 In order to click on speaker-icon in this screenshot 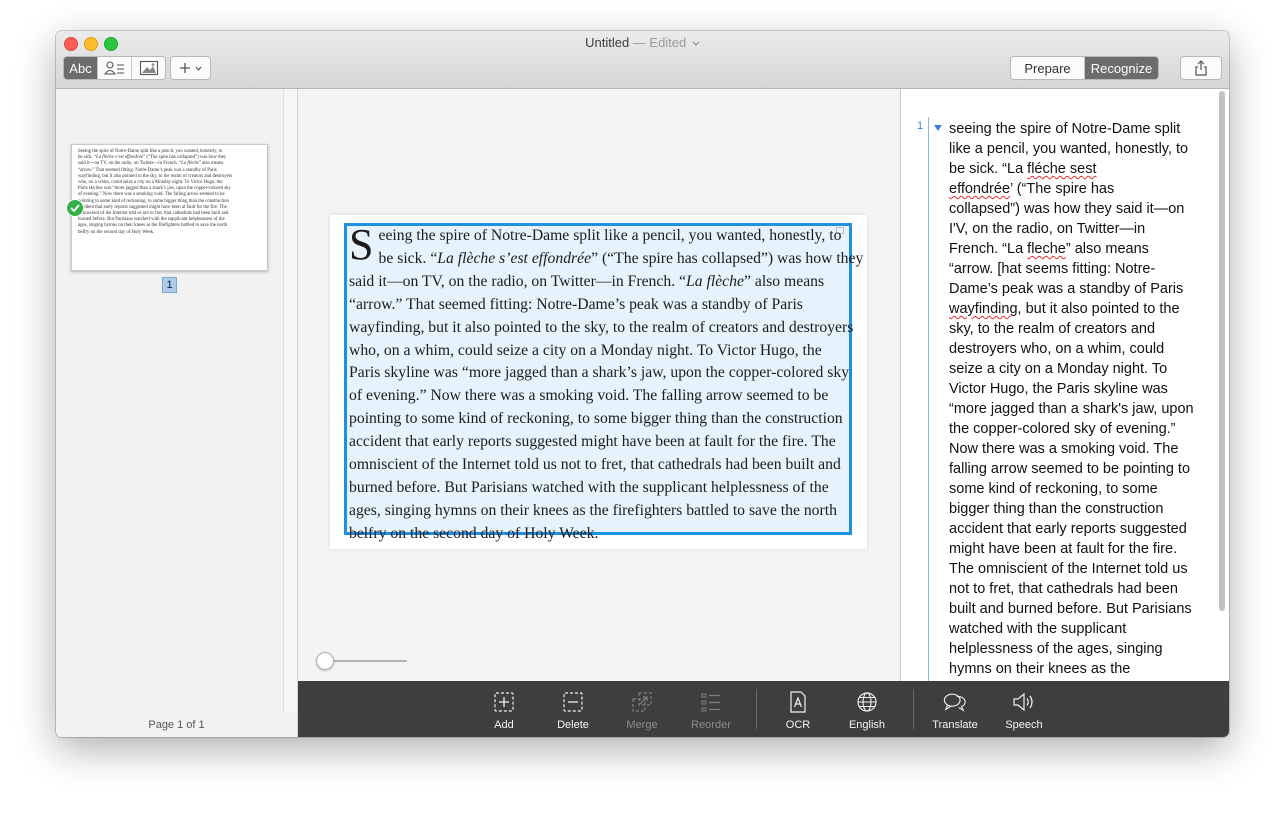, I will do `click(1023, 702)`.